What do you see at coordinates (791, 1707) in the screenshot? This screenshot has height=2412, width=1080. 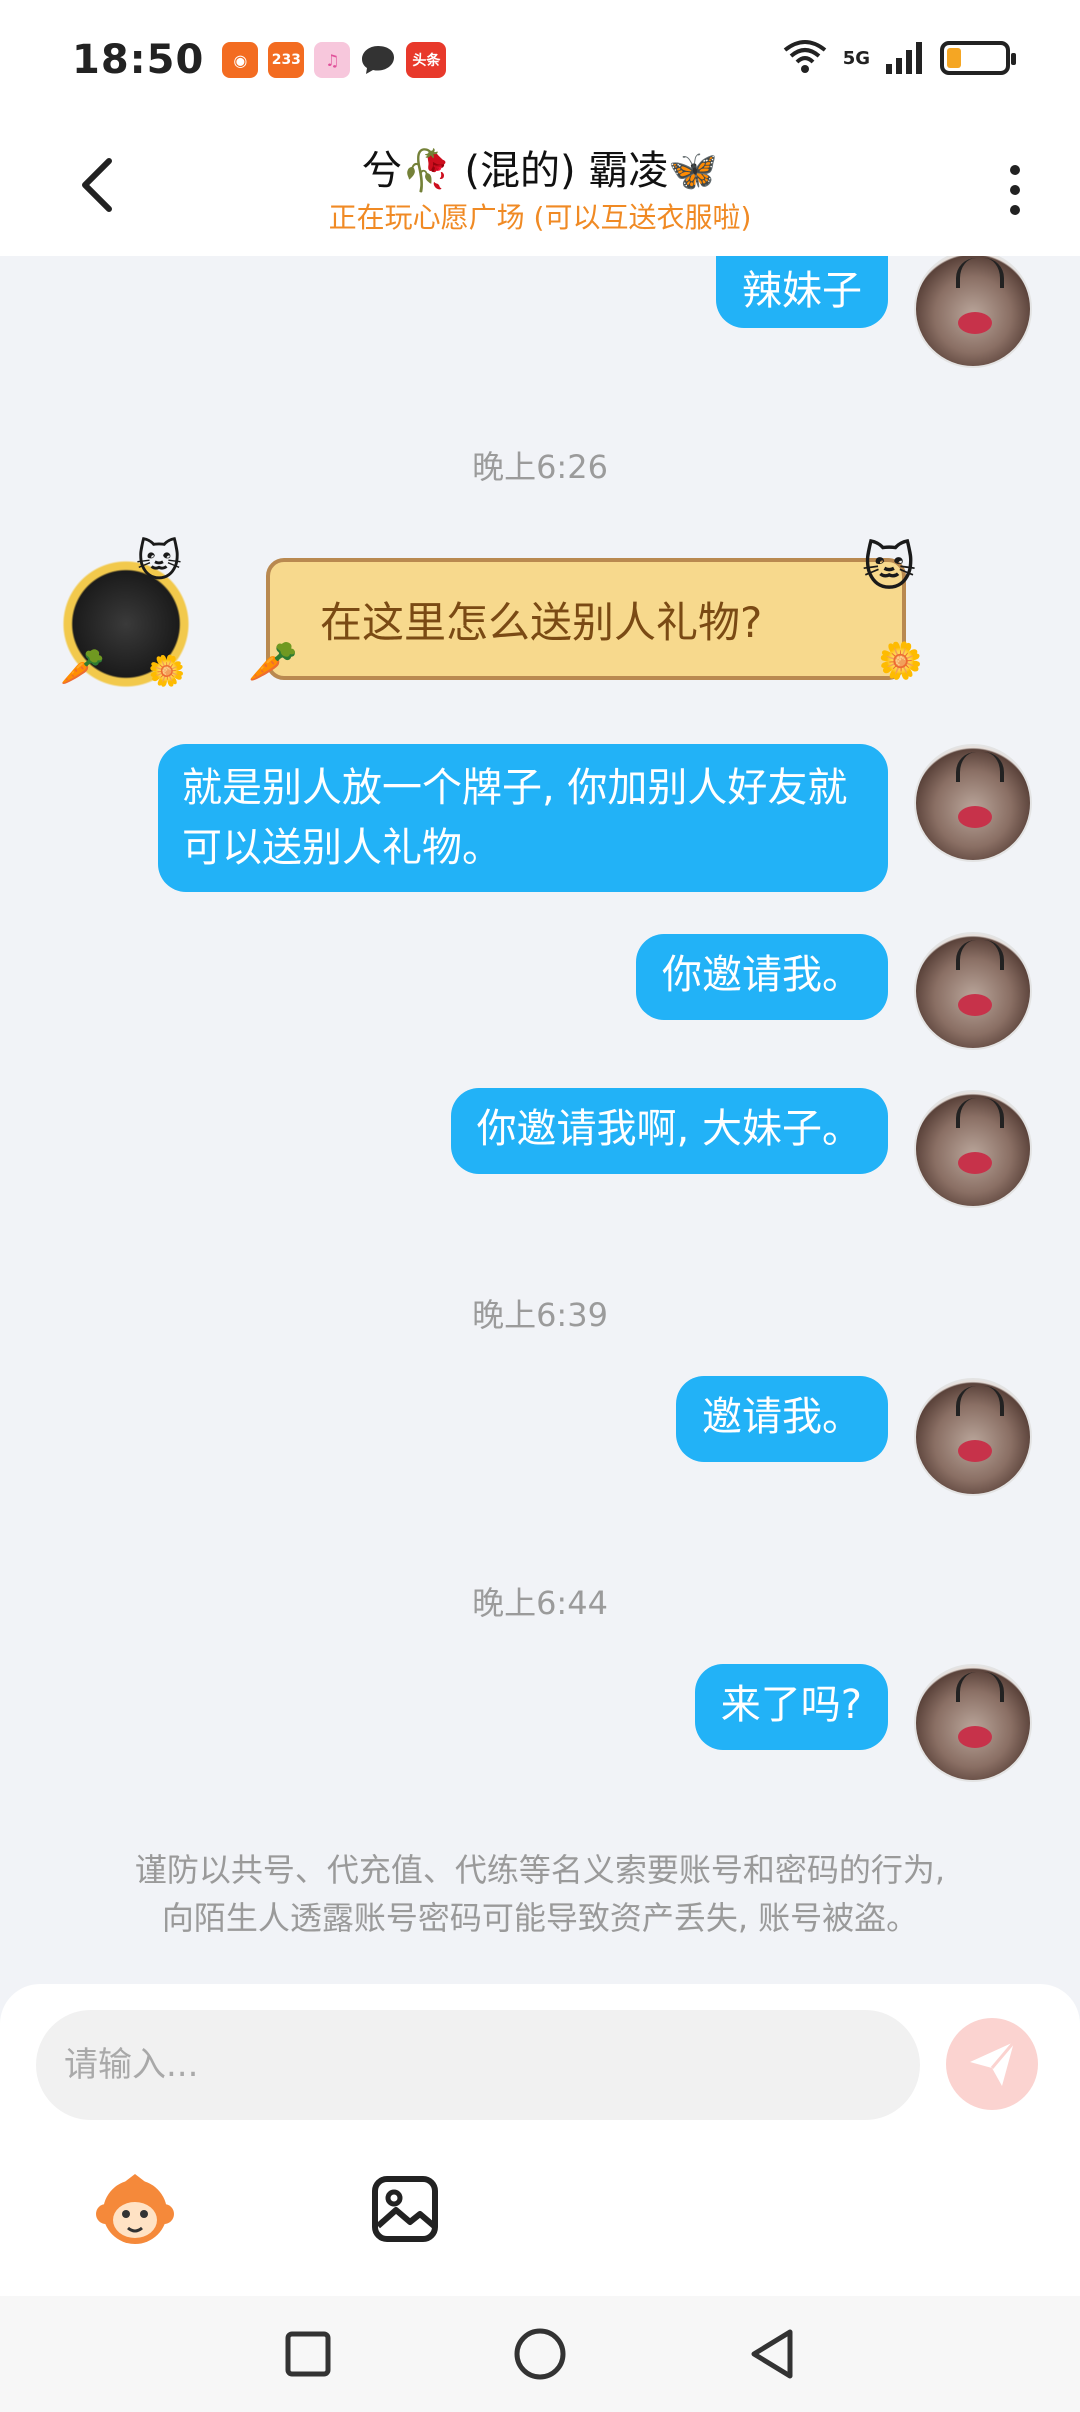 I see `message-bubble-outgoing: 来了吗?` at bounding box center [791, 1707].